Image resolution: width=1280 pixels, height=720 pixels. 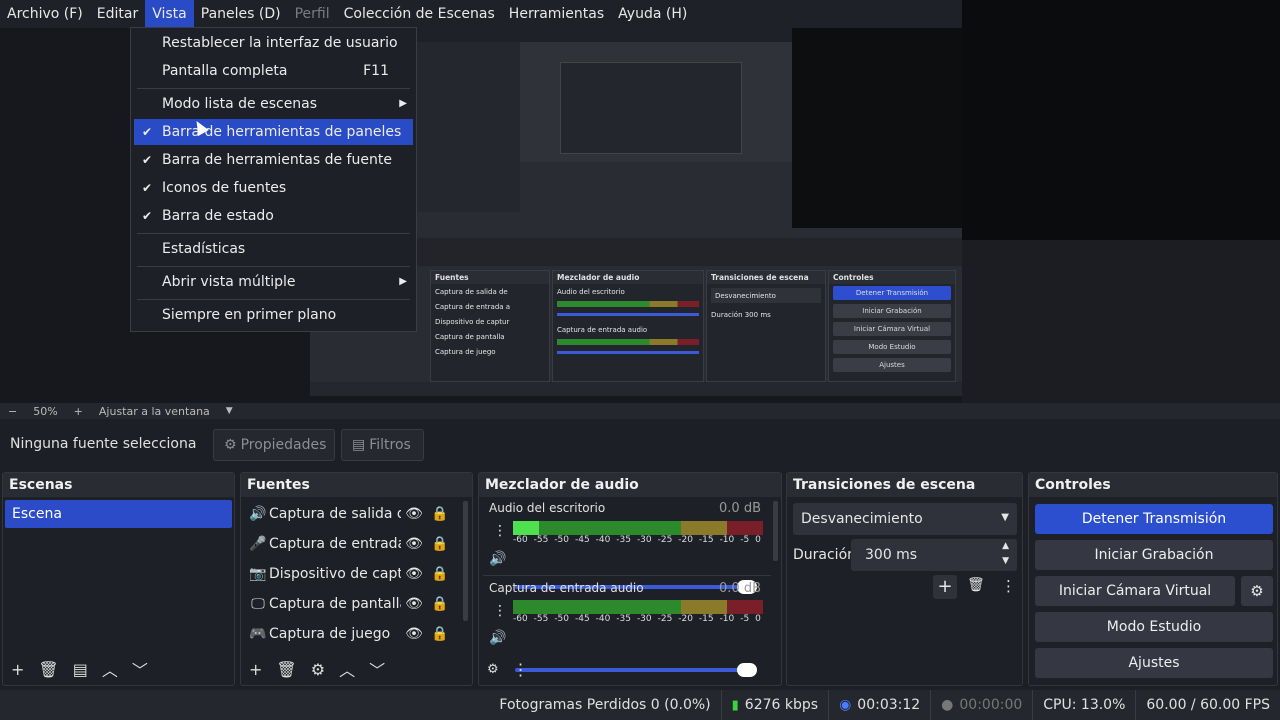 I want to click on zoom-fit-select: Ajustar a la ventana, so click(x=154, y=411).